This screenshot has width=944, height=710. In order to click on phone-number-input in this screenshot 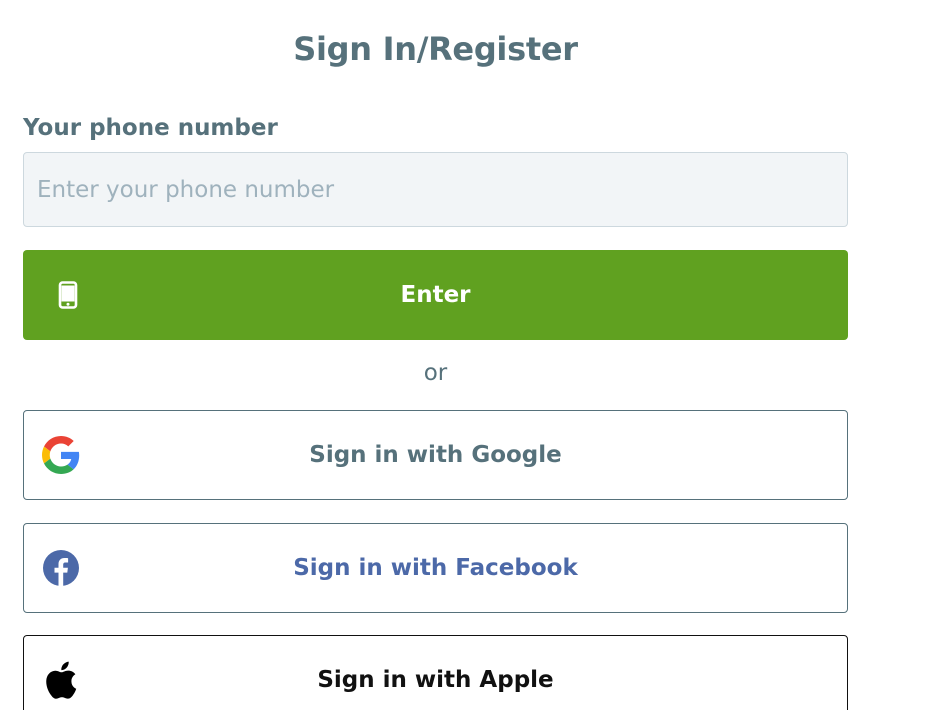, I will do `click(435, 189)`.